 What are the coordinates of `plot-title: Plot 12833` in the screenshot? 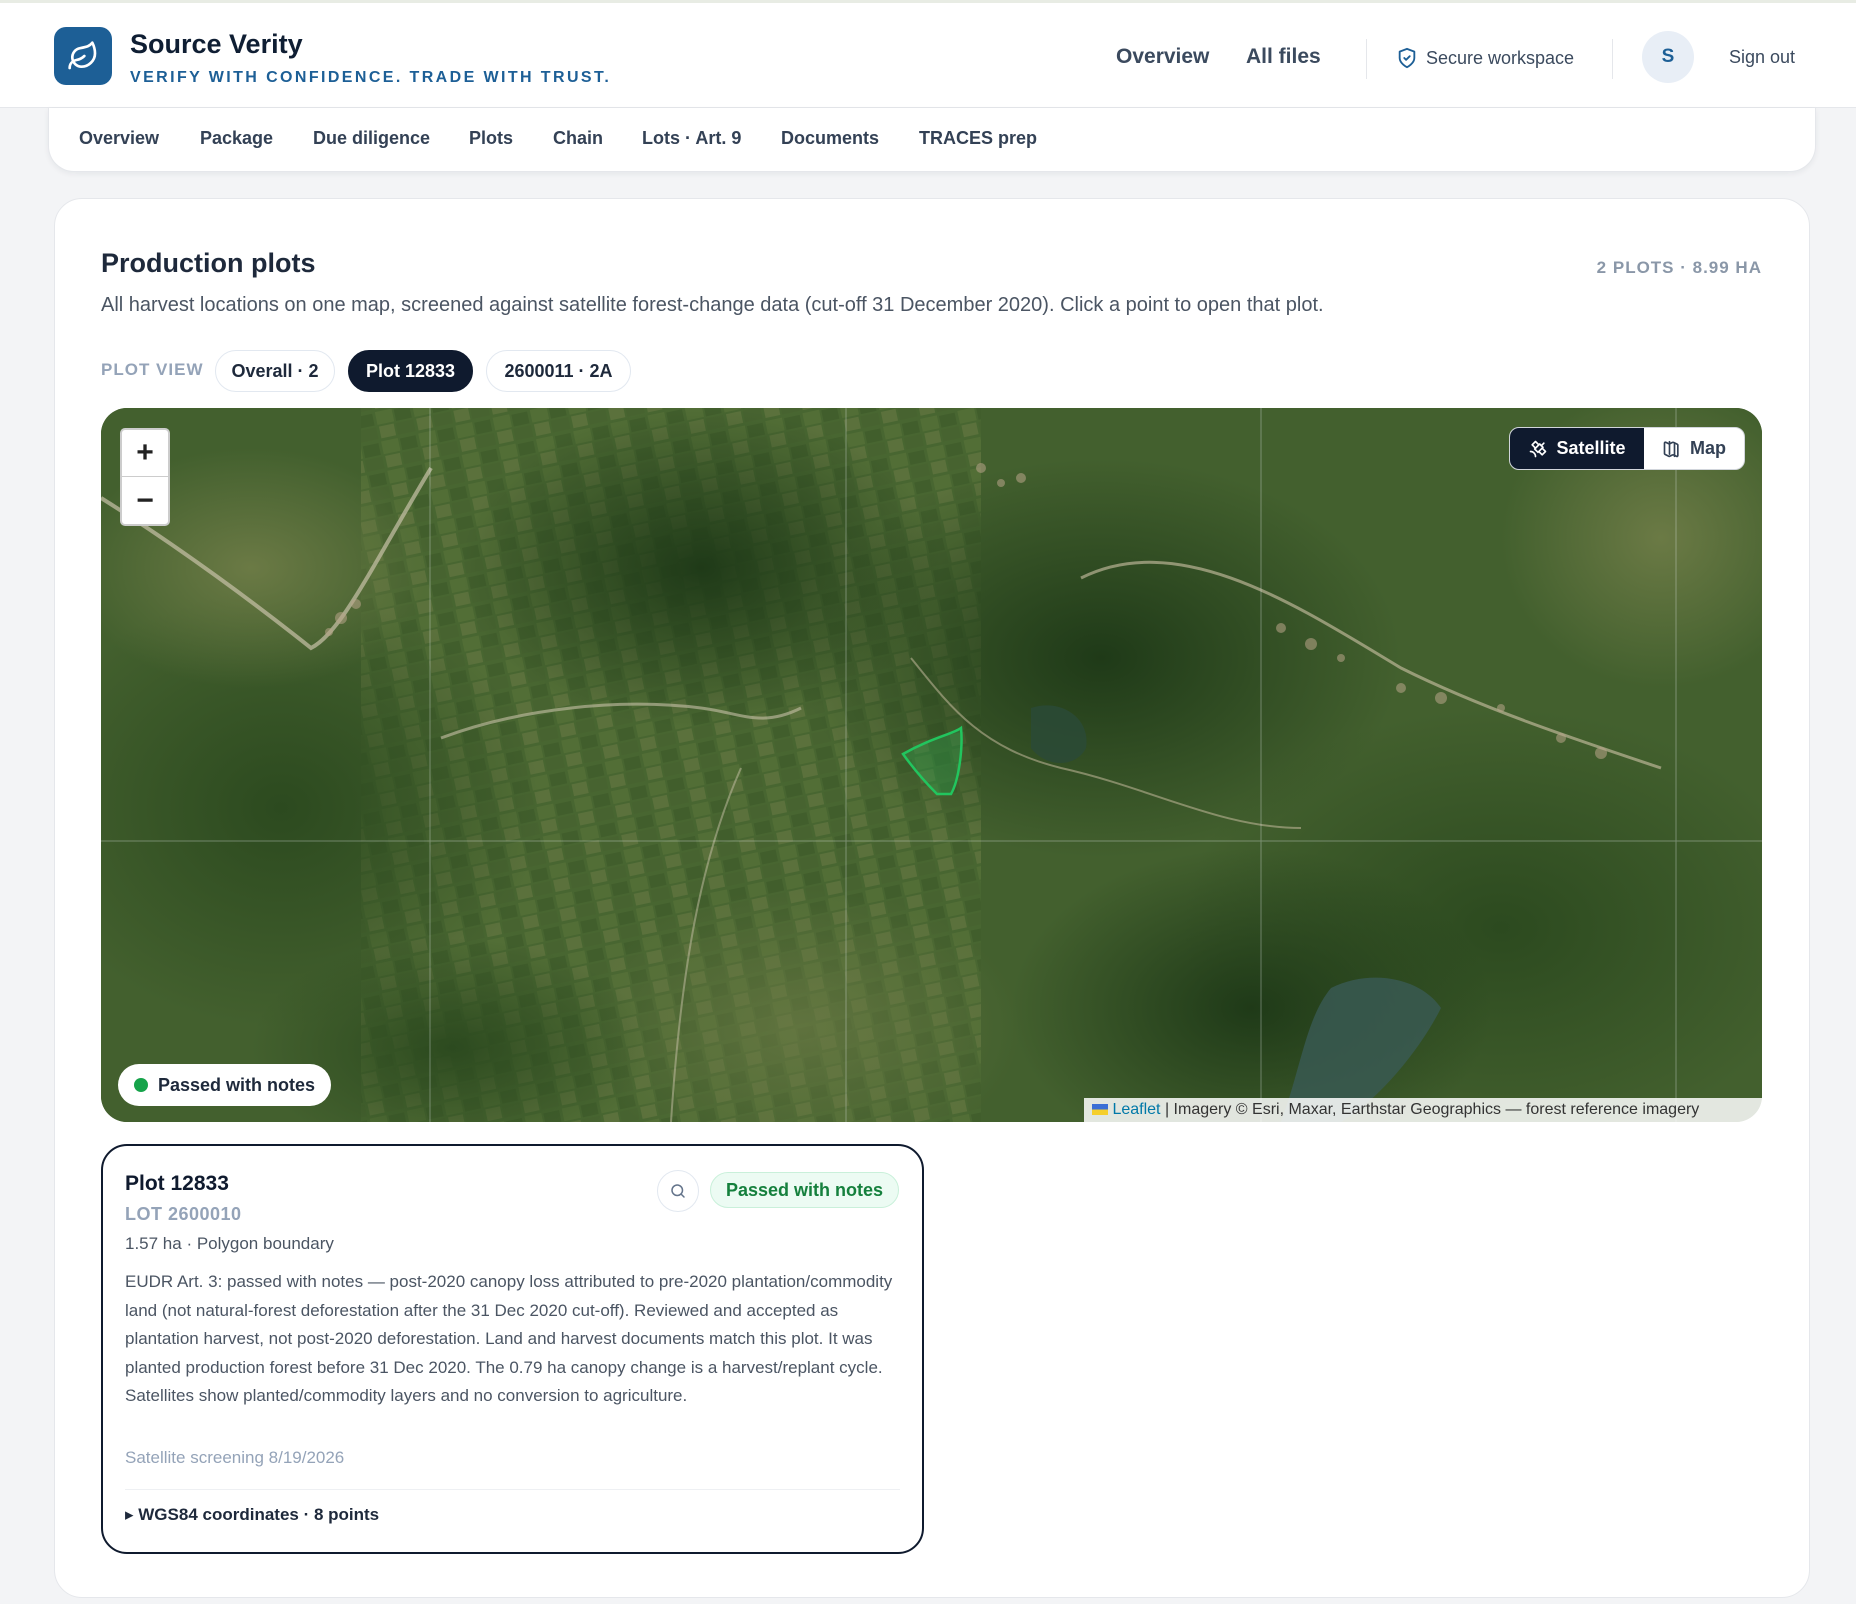 It's located at (177, 1183).